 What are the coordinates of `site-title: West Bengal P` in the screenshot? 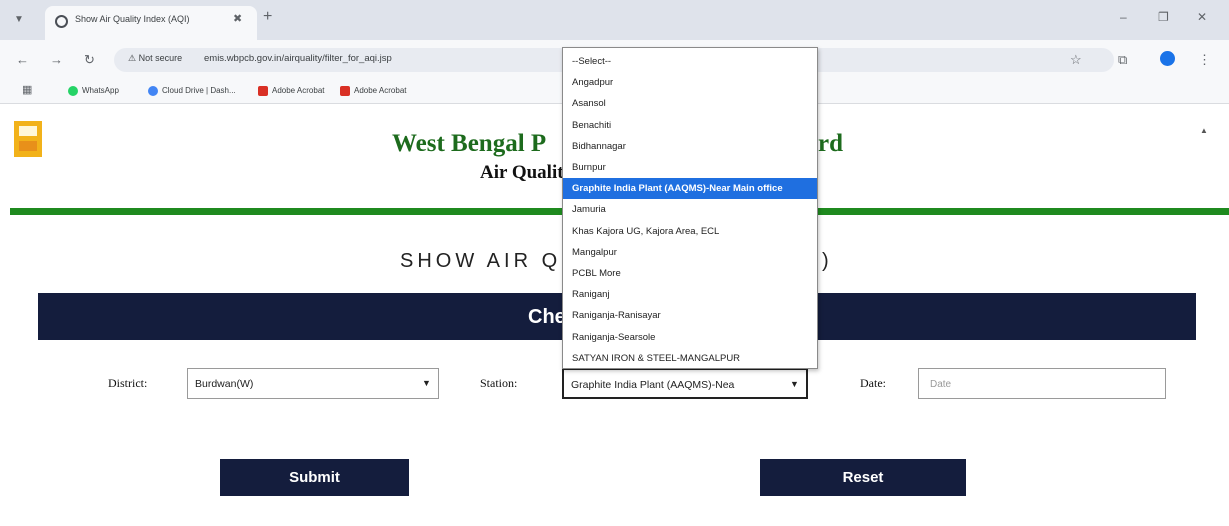 It's located at (469, 143).